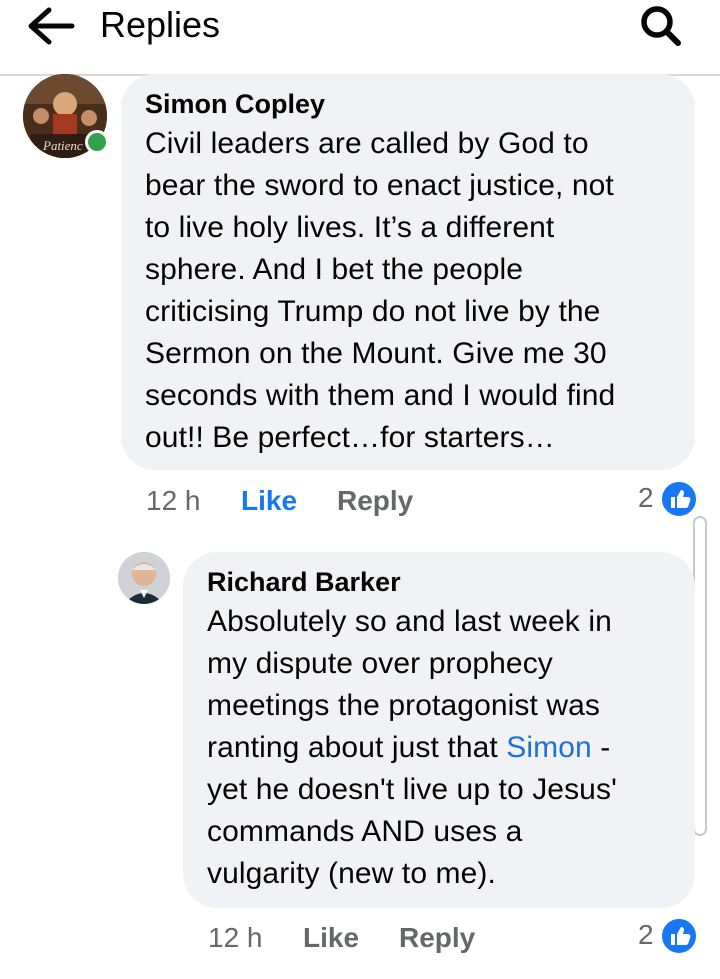  What do you see at coordinates (380, 663) in the screenshot?
I see `comment-text-line: my dispute over prophecy` at bounding box center [380, 663].